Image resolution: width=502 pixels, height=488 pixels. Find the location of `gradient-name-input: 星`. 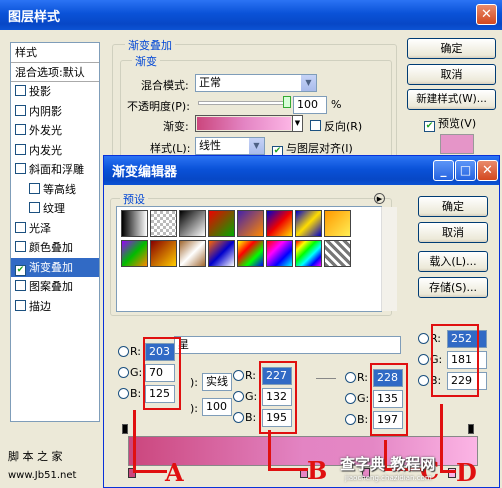

gradient-name-input: 星 is located at coordinates (287, 345).